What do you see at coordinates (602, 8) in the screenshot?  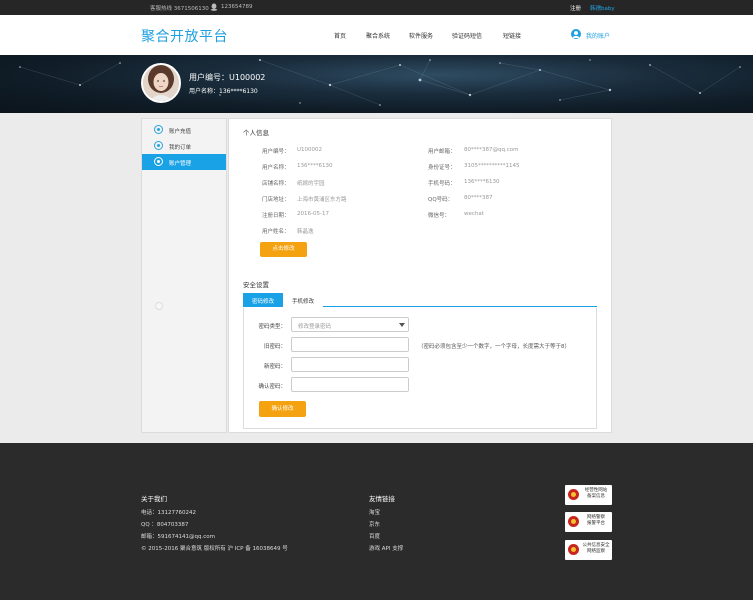 I see `username-link: 韩孺baby` at bounding box center [602, 8].